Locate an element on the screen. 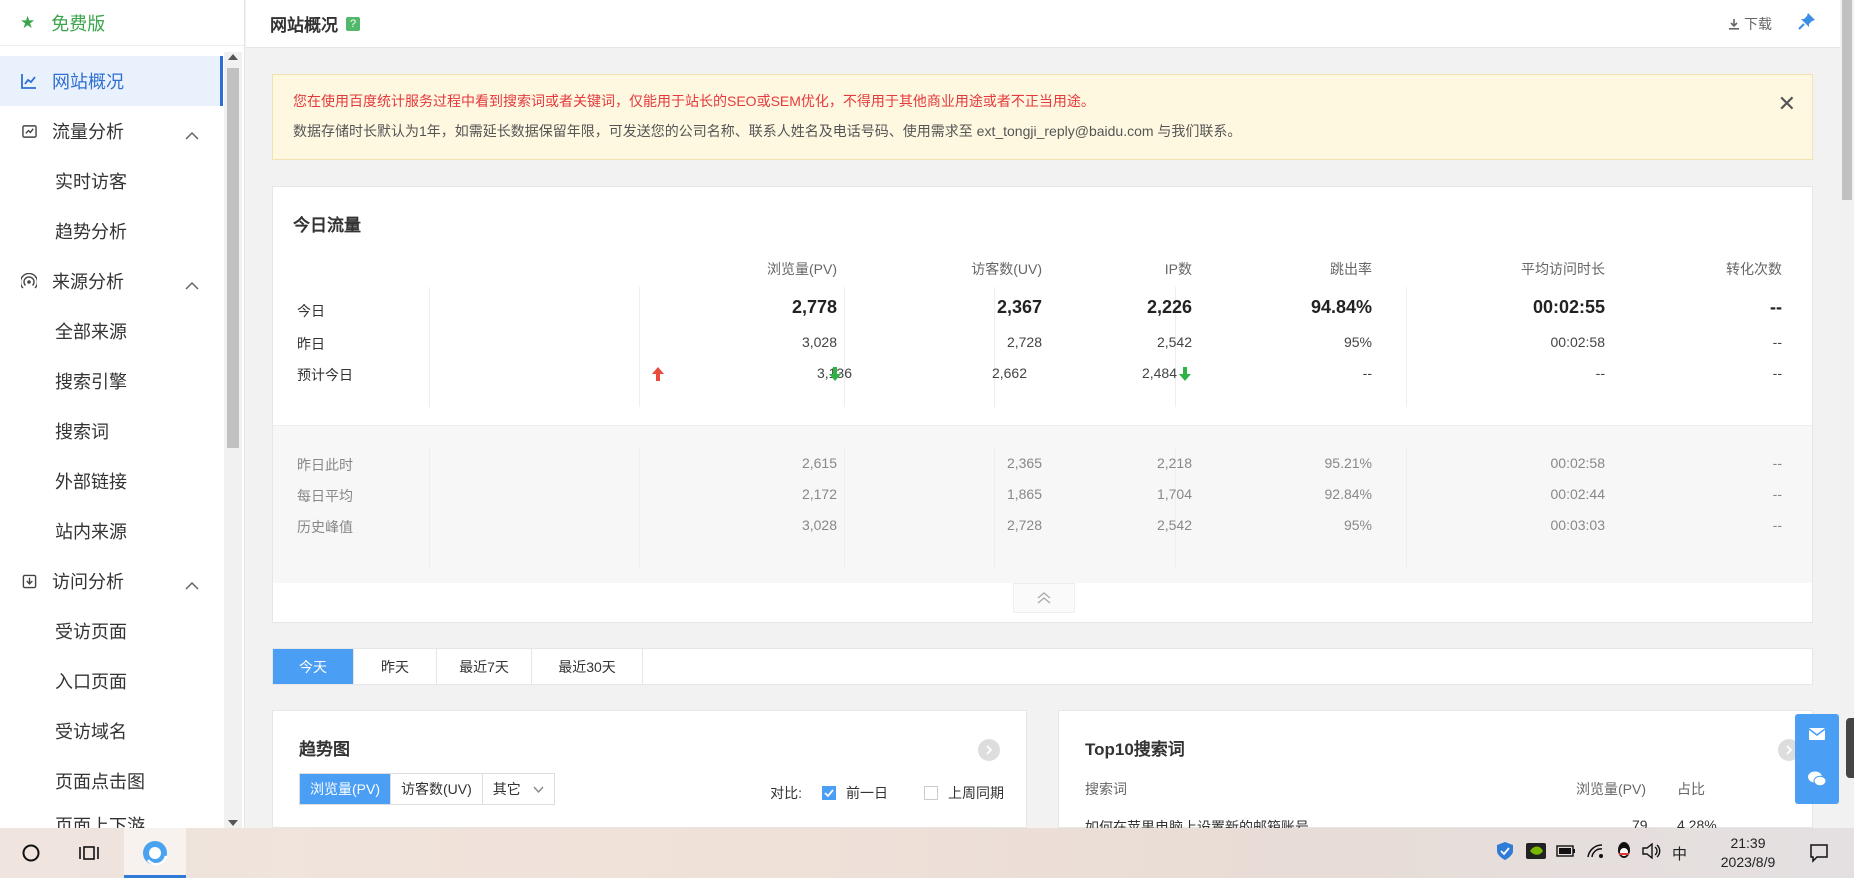 This screenshot has width=1854, height=878. column-header: 平均访问时长 is located at coordinates (1563, 269).